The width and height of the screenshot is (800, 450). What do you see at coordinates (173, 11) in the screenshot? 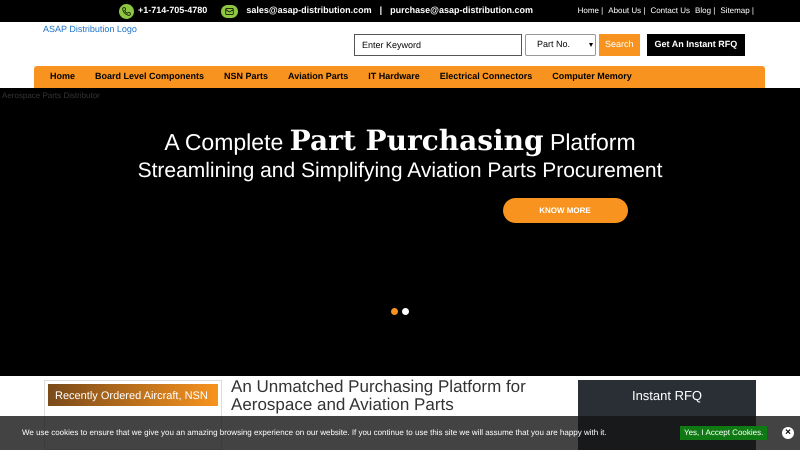
I see `phone-number: +1-714-705-4780` at bounding box center [173, 11].